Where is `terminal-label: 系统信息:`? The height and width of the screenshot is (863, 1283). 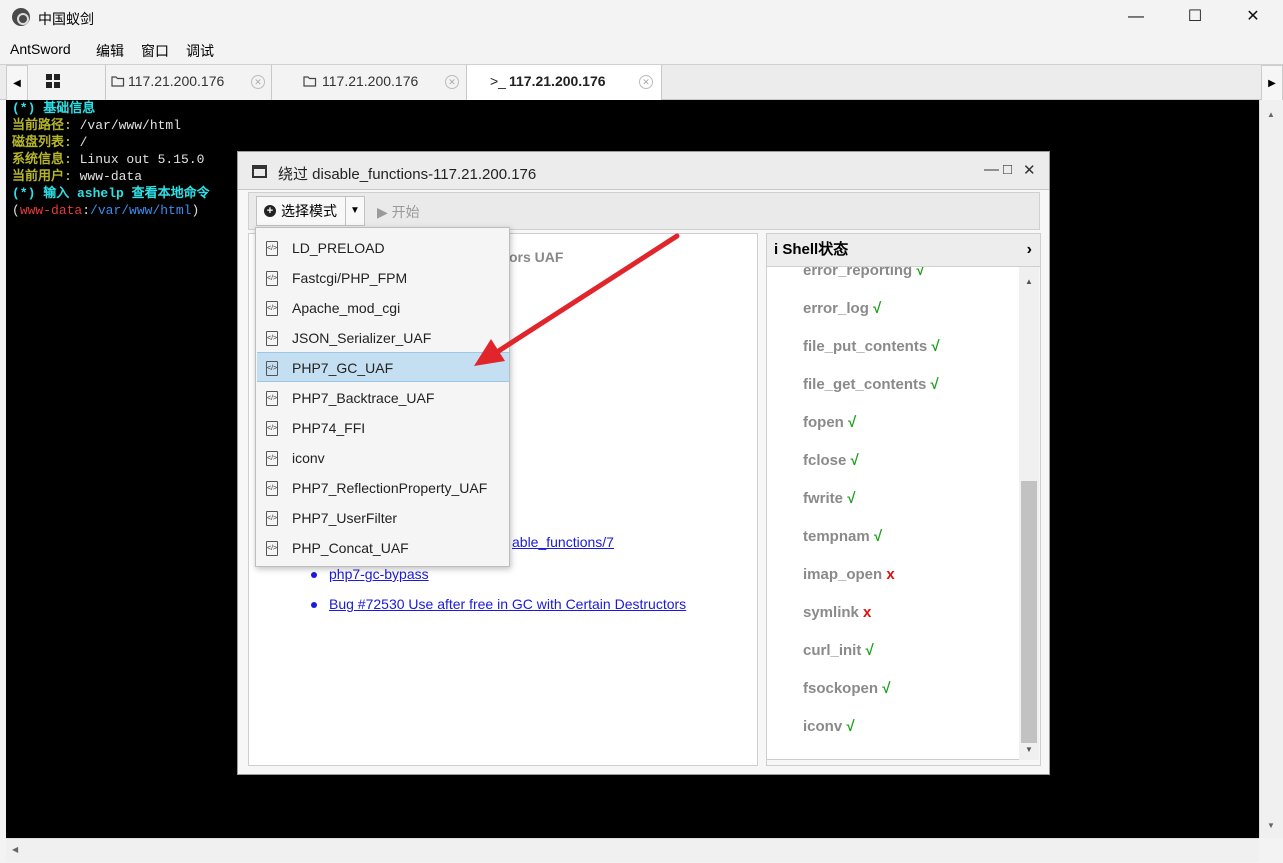
terminal-label: 系统信息: is located at coordinates (42, 159).